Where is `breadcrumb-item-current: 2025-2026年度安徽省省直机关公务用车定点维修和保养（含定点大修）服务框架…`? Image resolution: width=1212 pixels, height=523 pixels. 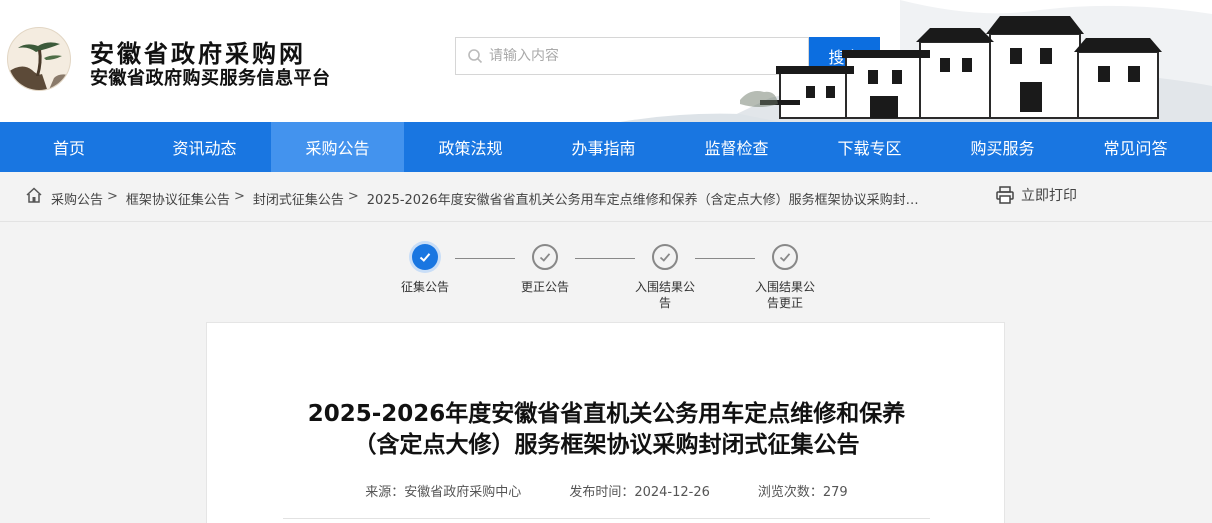 breadcrumb-item-current: 2025-2026年度安徽省省直机关公务用车定点维修和保养（含定点大修）服务框架… is located at coordinates (642, 200).